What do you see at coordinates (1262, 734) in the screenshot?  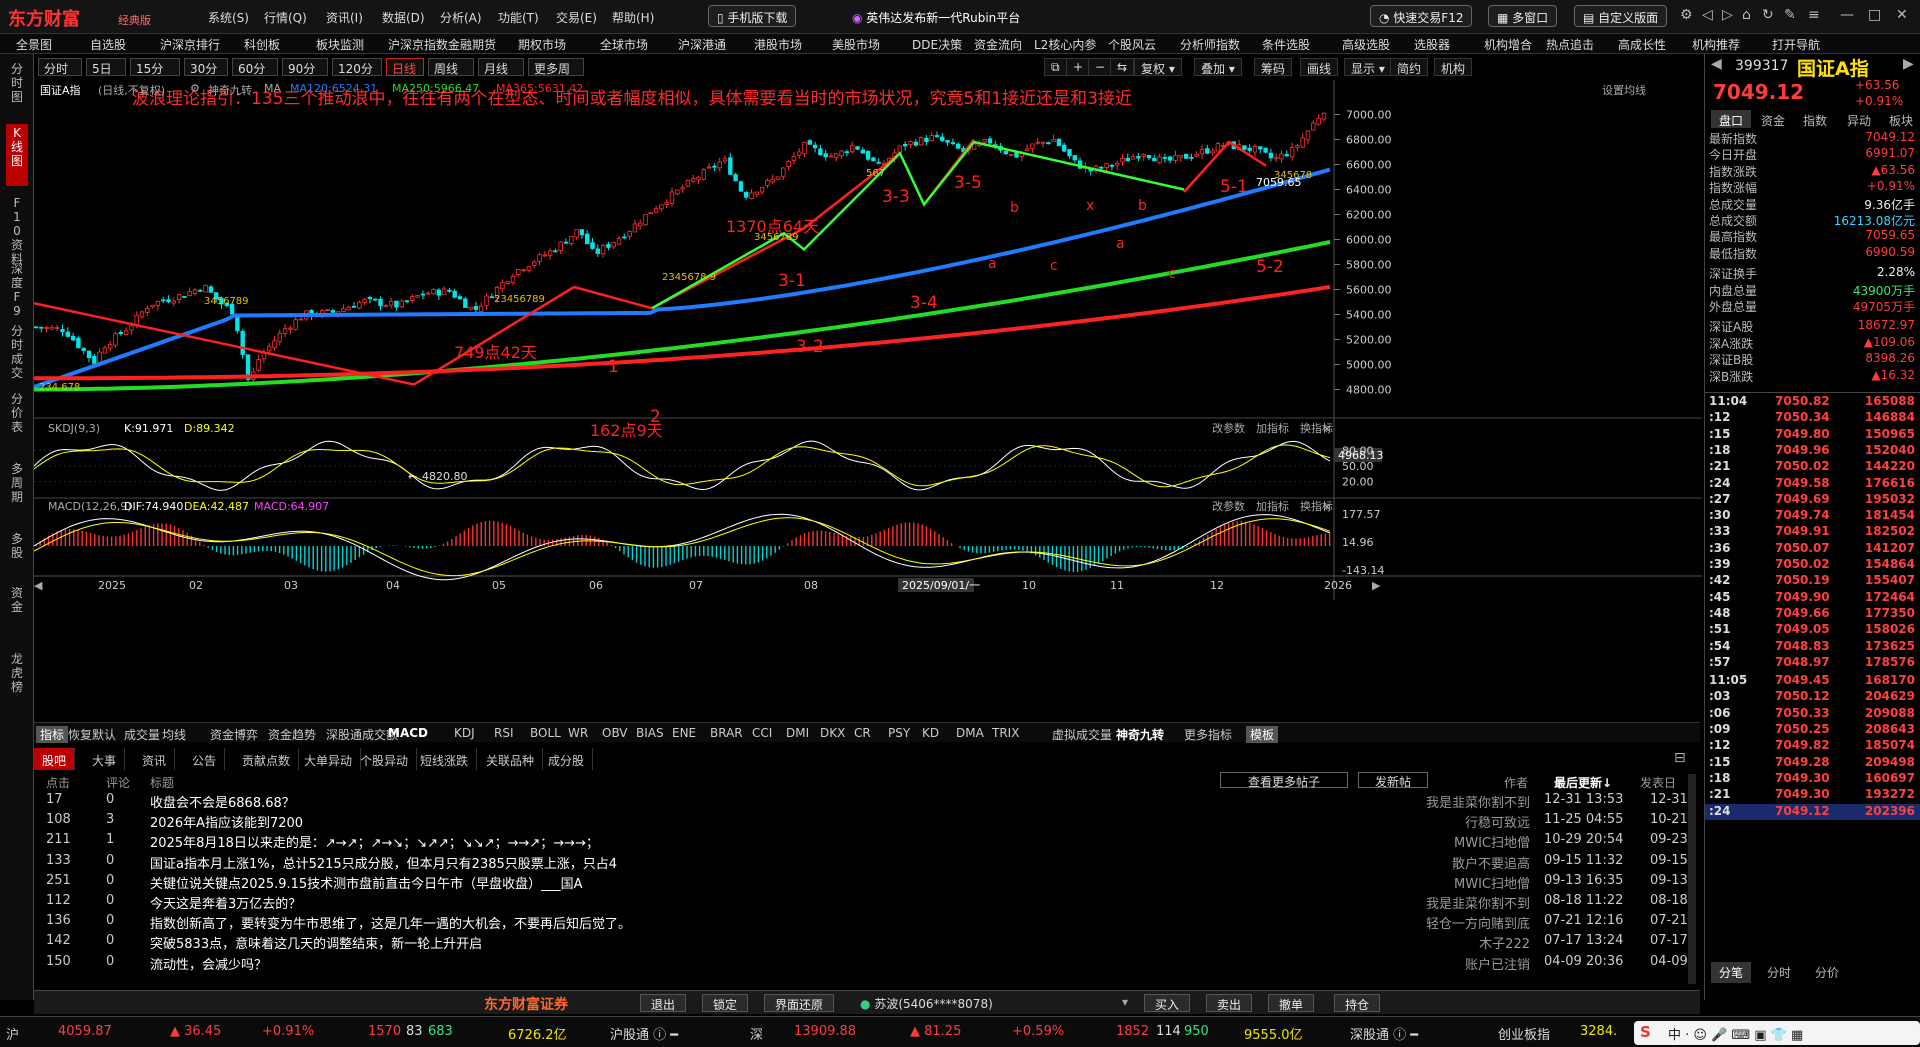 I see `indicator-27: 模板` at bounding box center [1262, 734].